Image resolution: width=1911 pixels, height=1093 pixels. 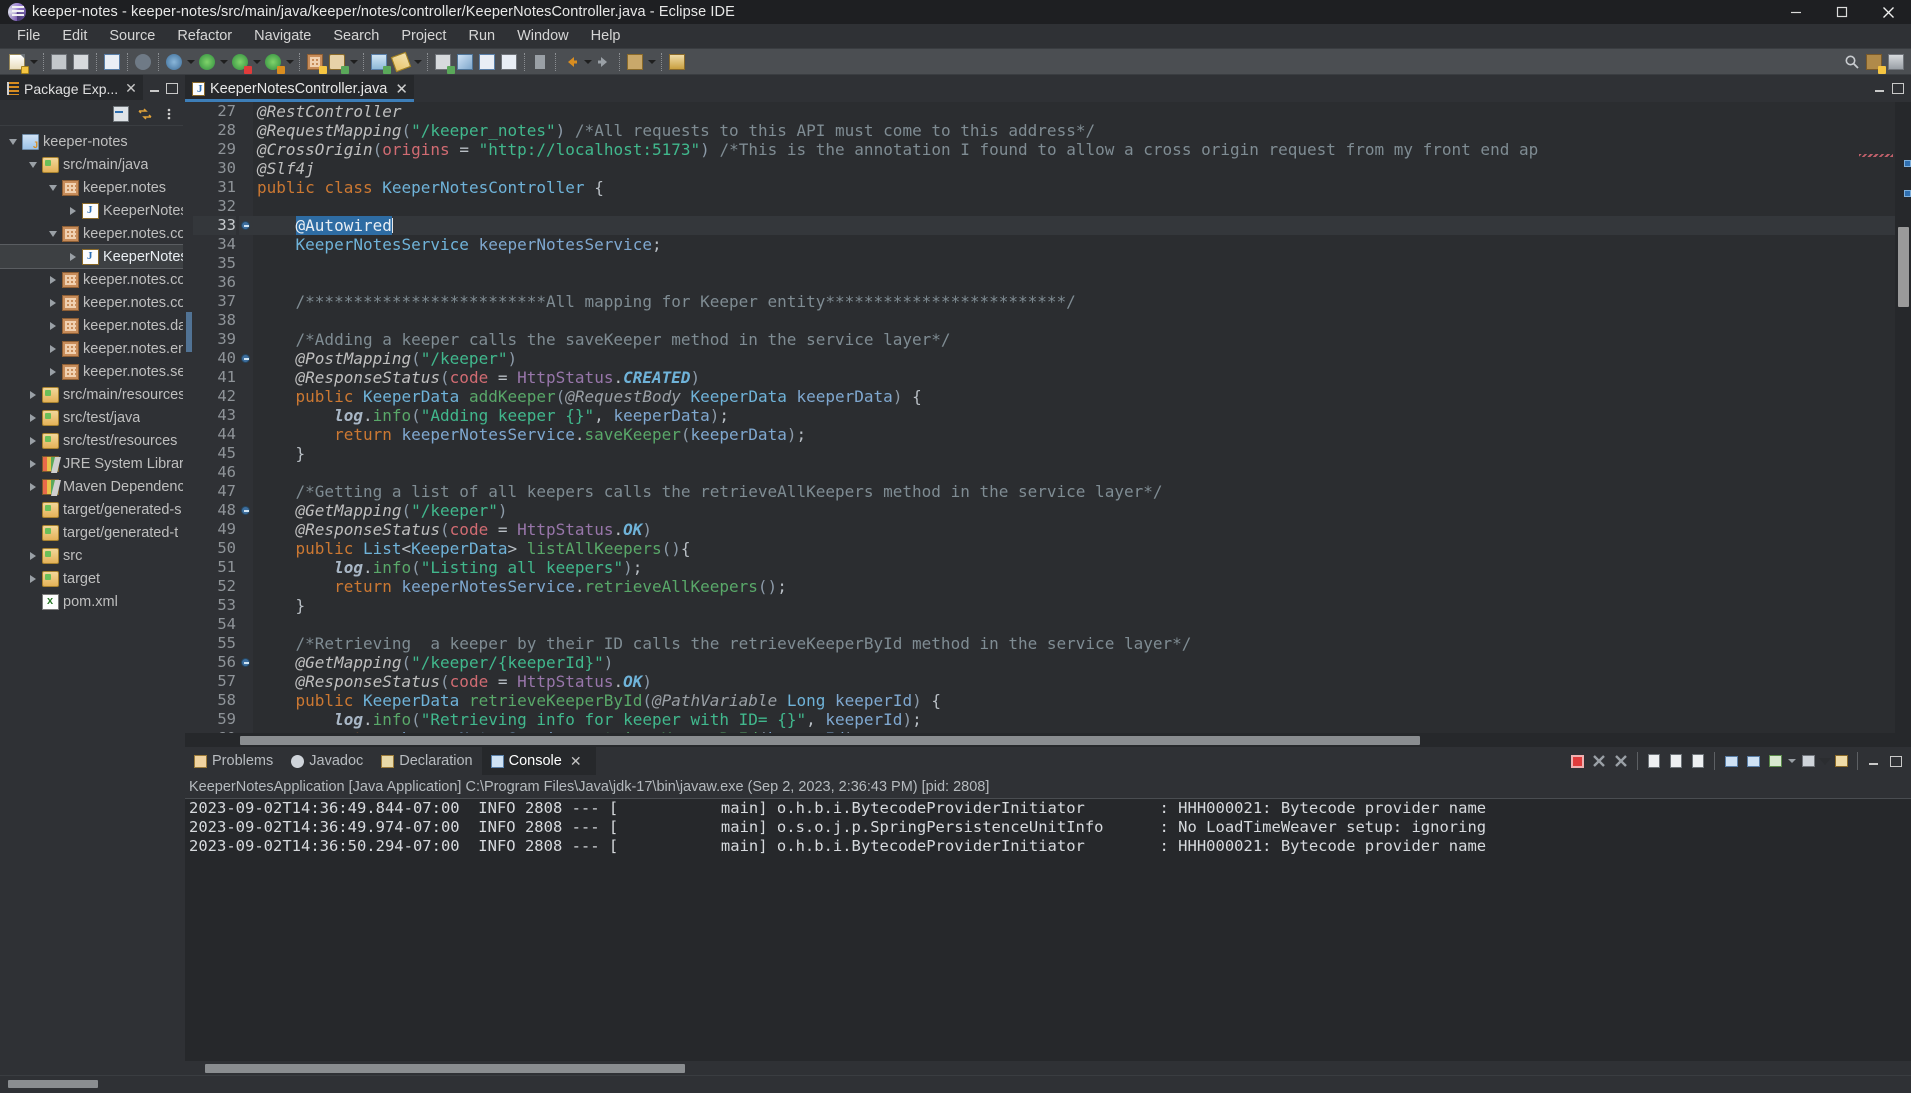 I want to click on word-wrap-icon, so click(x=1698, y=761).